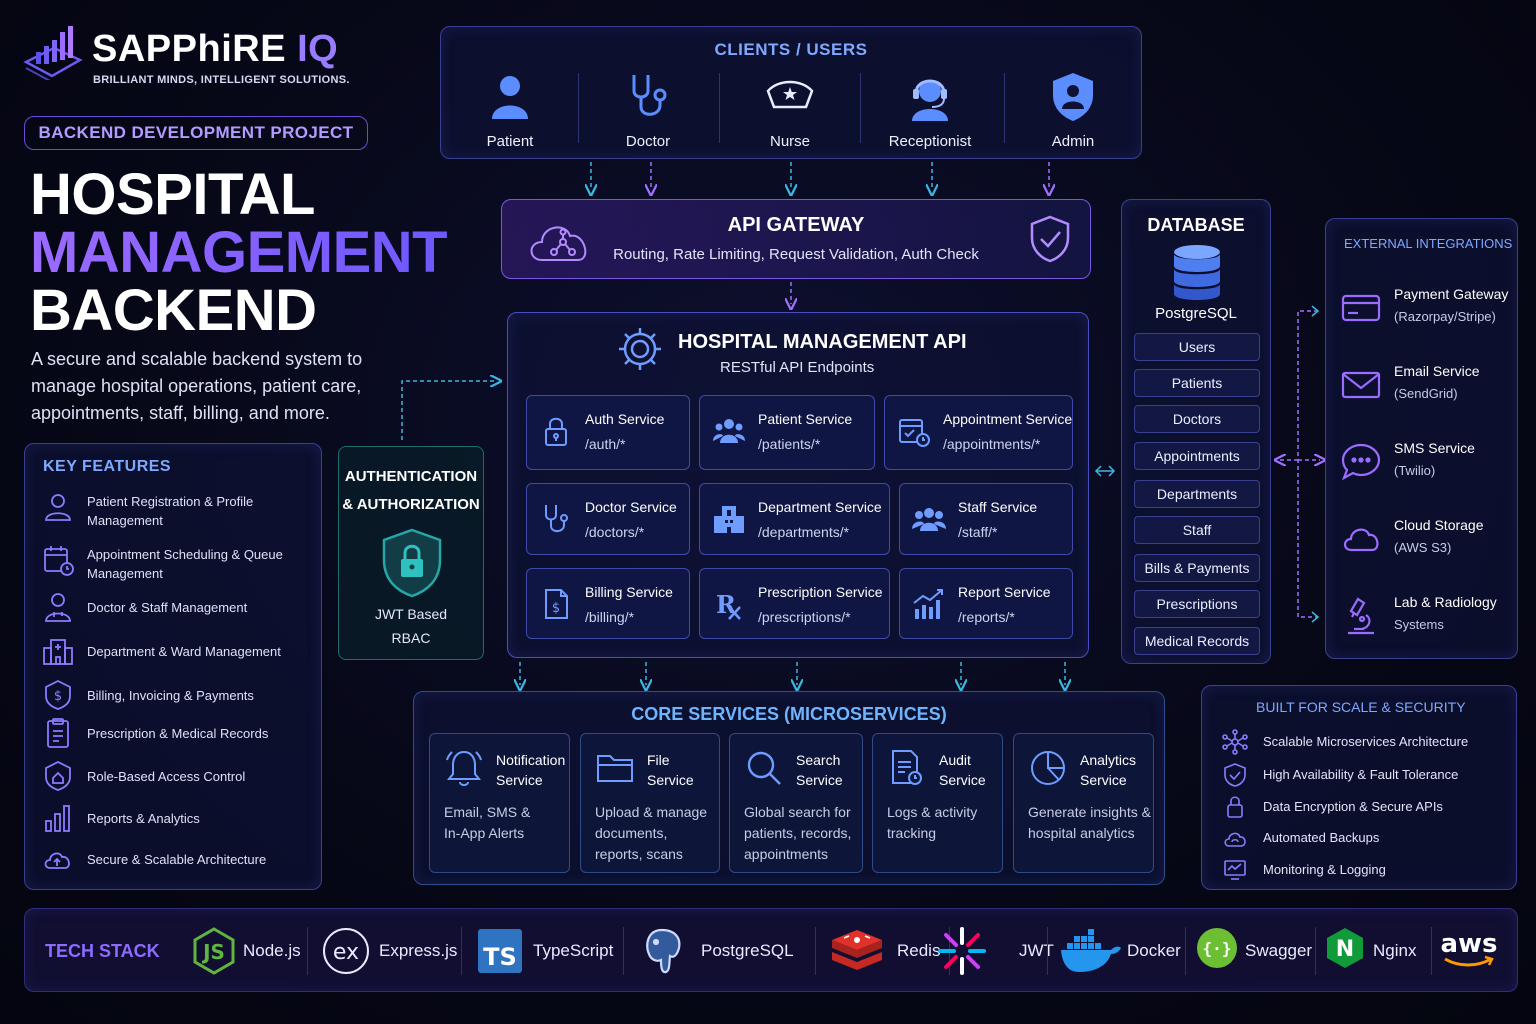  What do you see at coordinates (1361, 462) in the screenshot?
I see `chat-bubble-icon` at bounding box center [1361, 462].